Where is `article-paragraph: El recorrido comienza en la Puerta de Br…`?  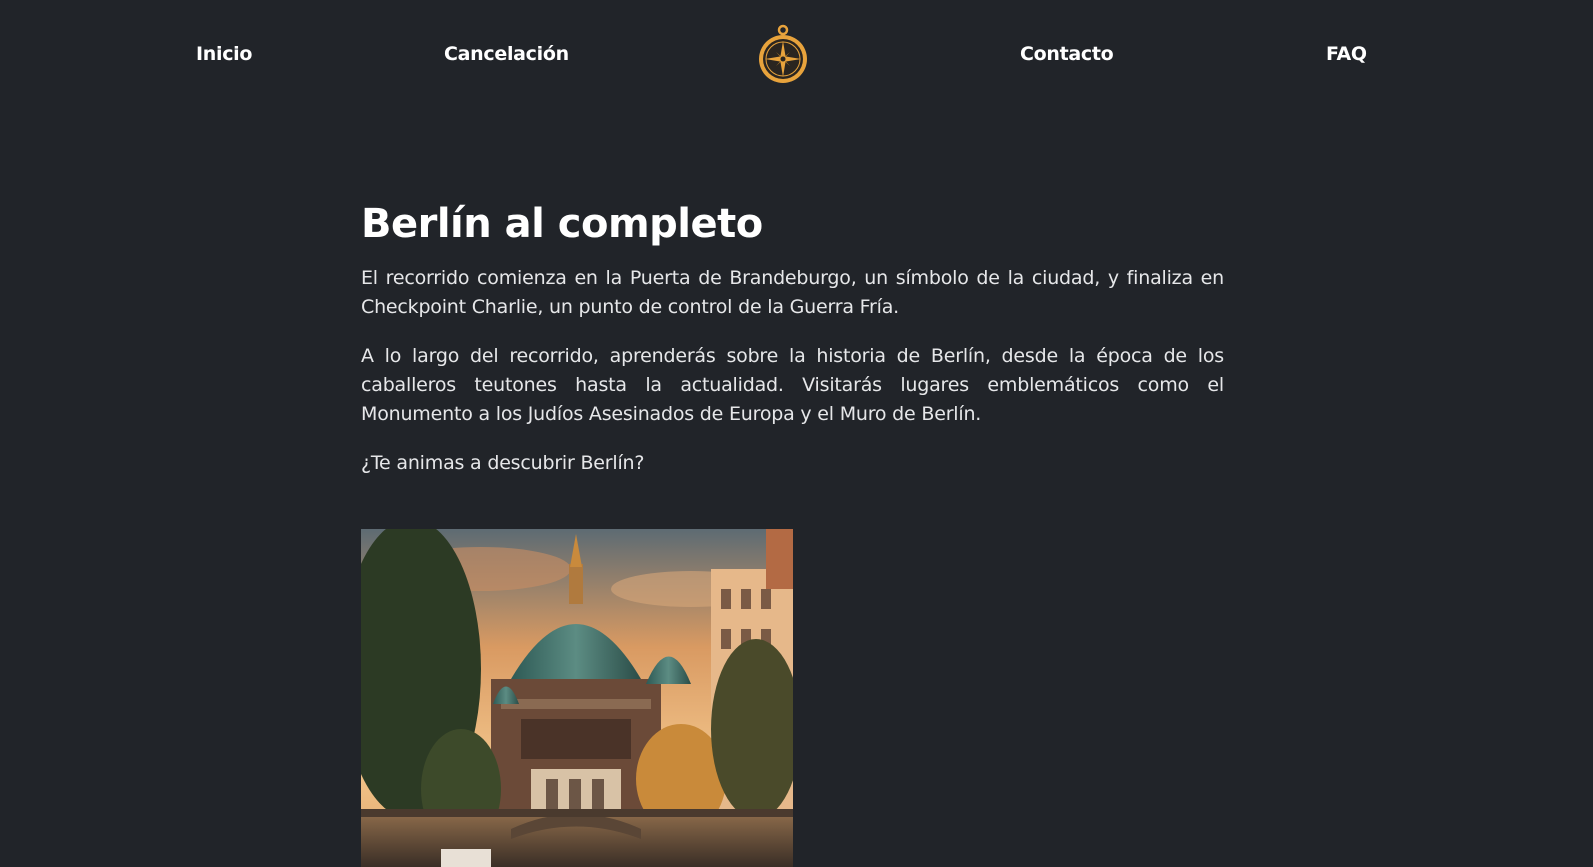 article-paragraph: El recorrido comienza en la Puerta de Br… is located at coordinates (792, 292).